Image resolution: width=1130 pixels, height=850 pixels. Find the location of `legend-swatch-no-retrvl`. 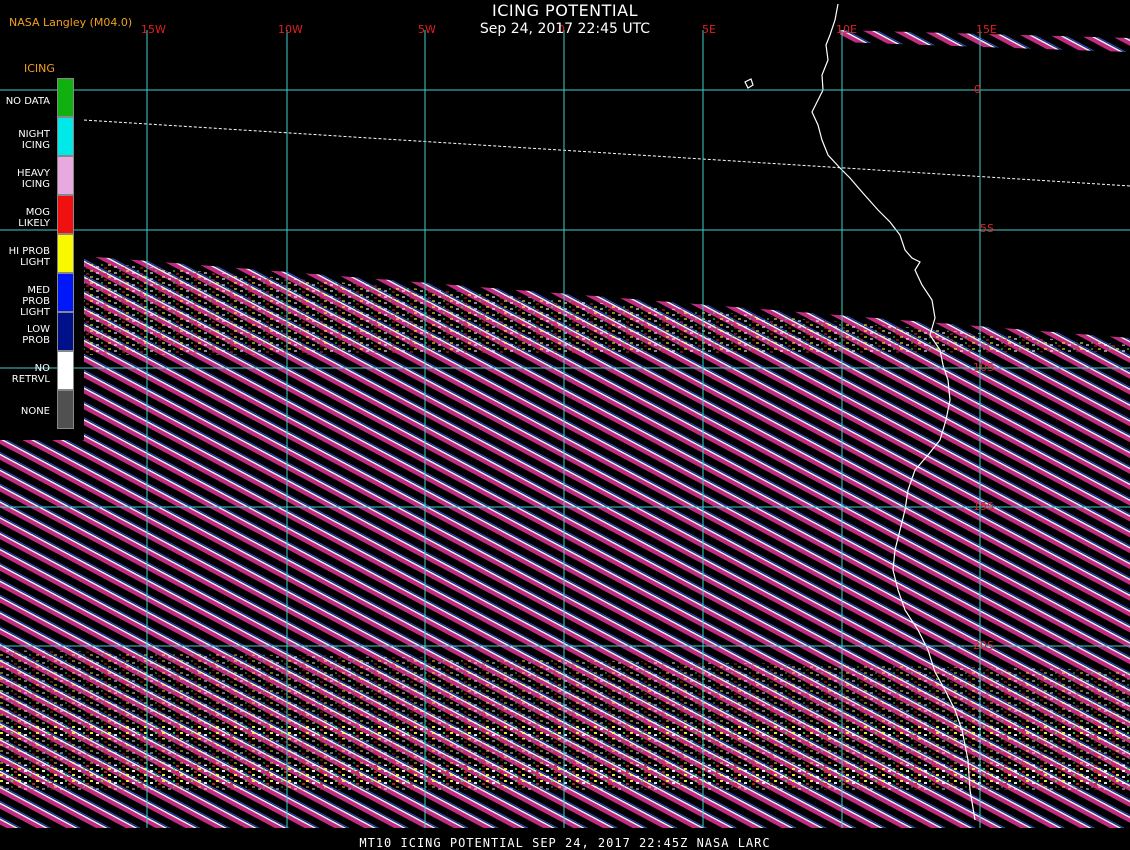

legend-swatch-no-retrvl is located at coordinates (65, 370).